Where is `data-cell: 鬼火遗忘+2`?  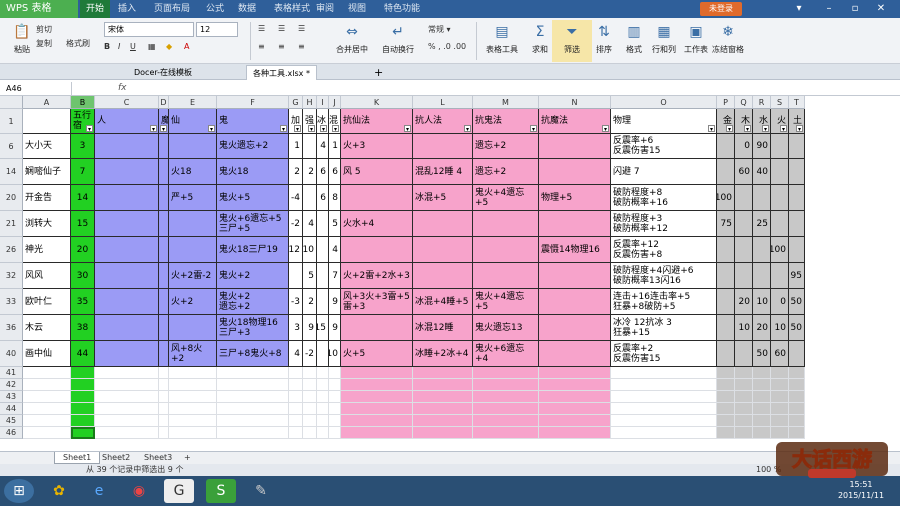
data-cell: 鬼火遗忘+2 is located at coordinates (253, 146).